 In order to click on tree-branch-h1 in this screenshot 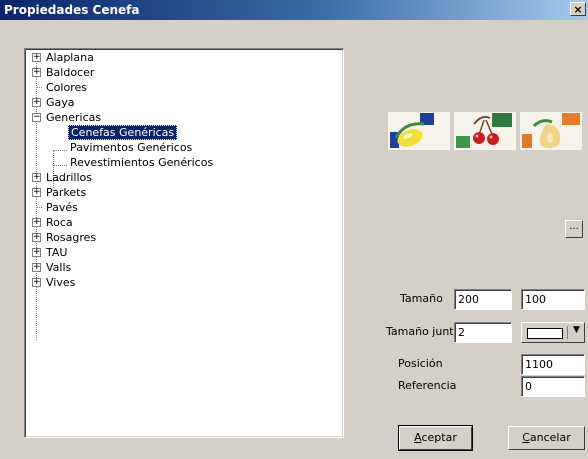, I will do `click(60, 150)`.